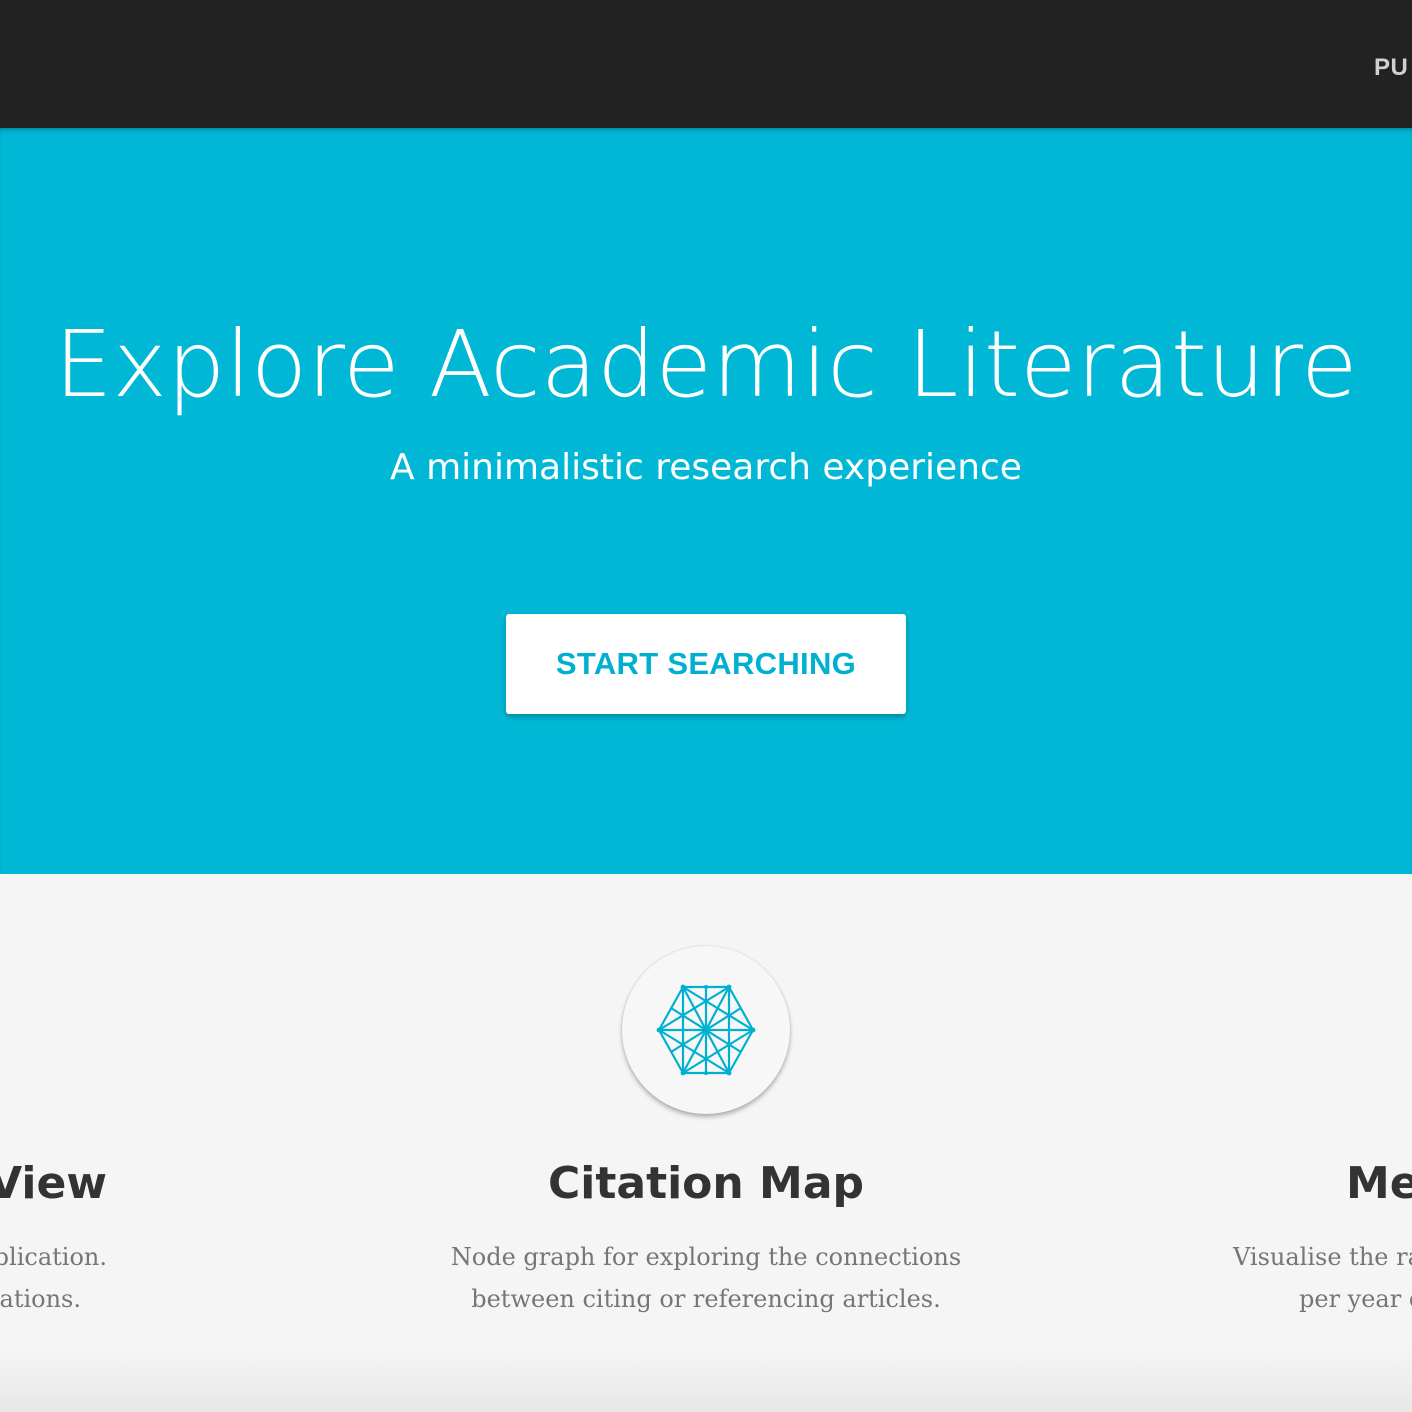 This screenshot has height=1412, width=1412. I want to click on feature-title-text: Me, so click(1379, 1183).